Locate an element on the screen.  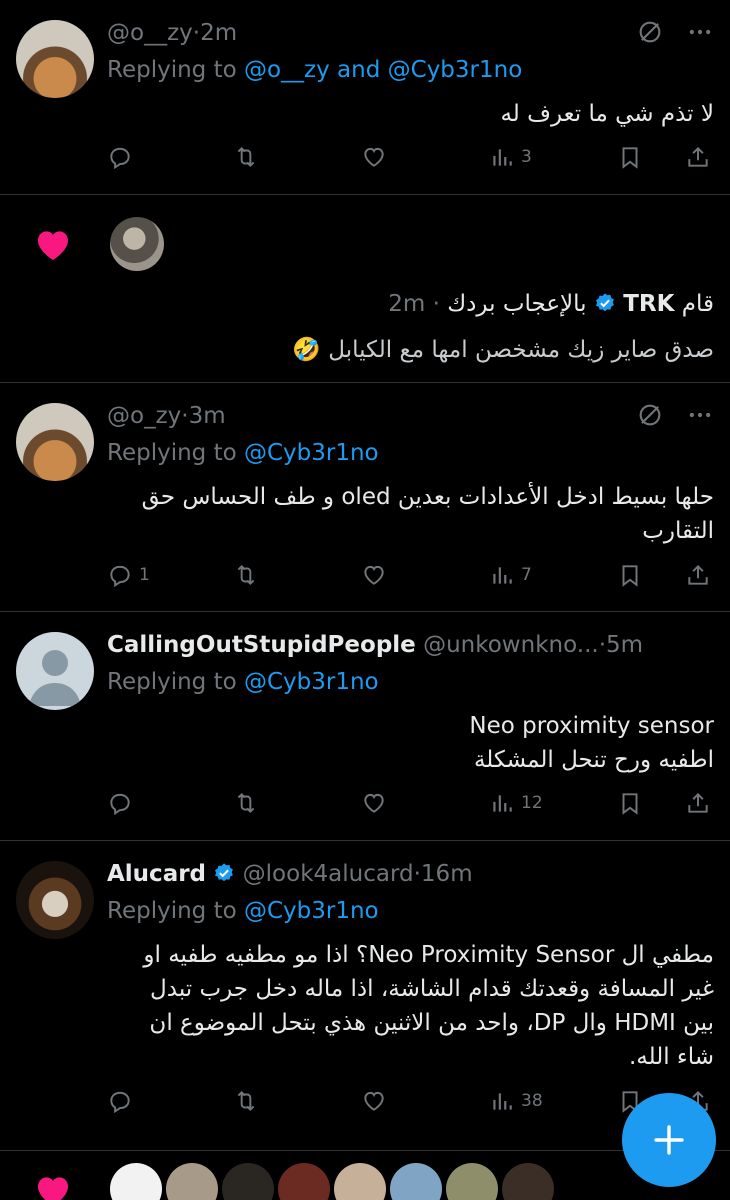
timestamp: 3m is located at coordinates (207, 416).